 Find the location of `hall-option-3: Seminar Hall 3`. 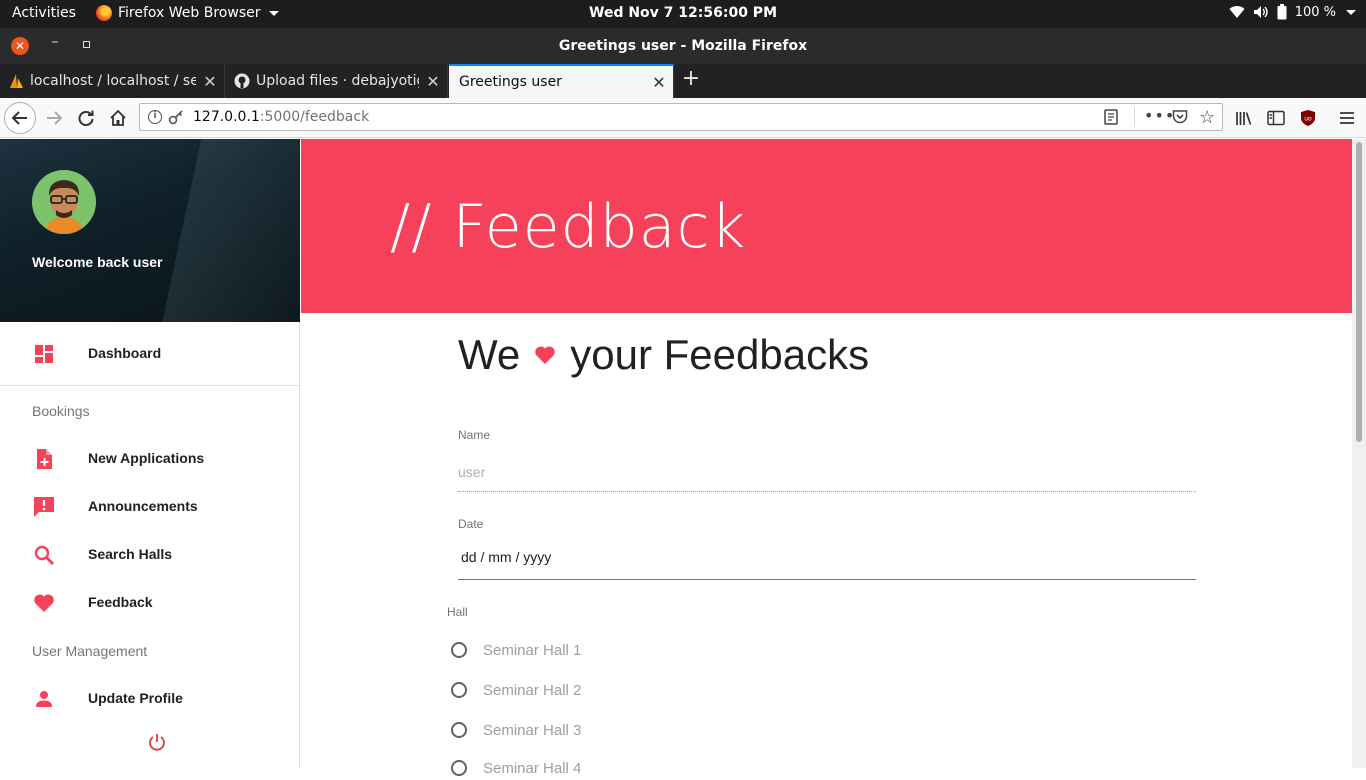

hall-option-3: Seminar Hall 3 is located at coordinates (515, 730).